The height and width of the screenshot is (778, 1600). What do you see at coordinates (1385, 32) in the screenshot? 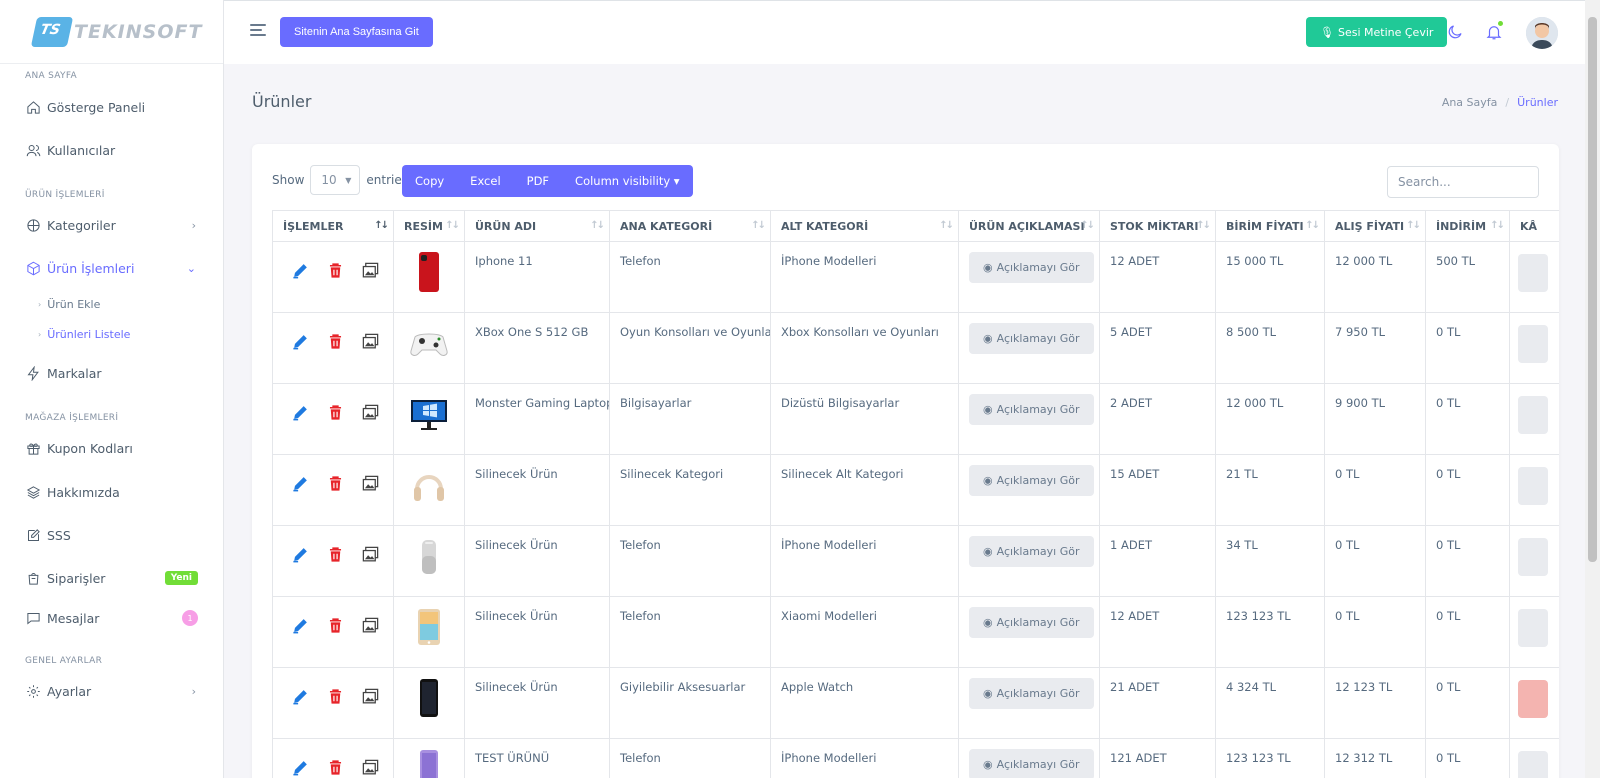
I see `speech-to-text-label: Sesi Metine Çevir` at bounding box center [1385, 32].